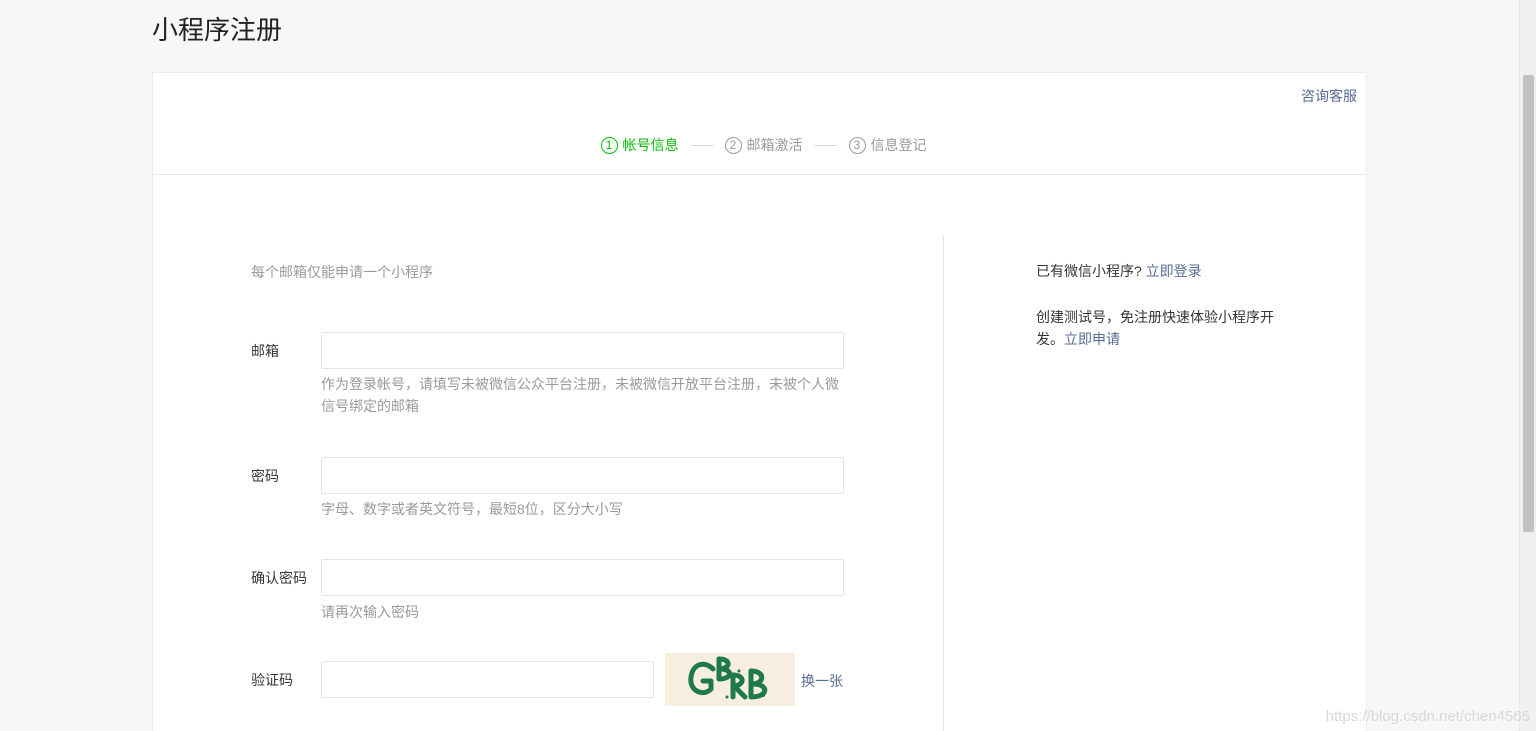 The image size is (1536, 731). Describe the element at coordinates (472, 509) in the screenshot. I see `password-hint: 字母、数字或者英文符号，最短8位，区分大小写` at that location.